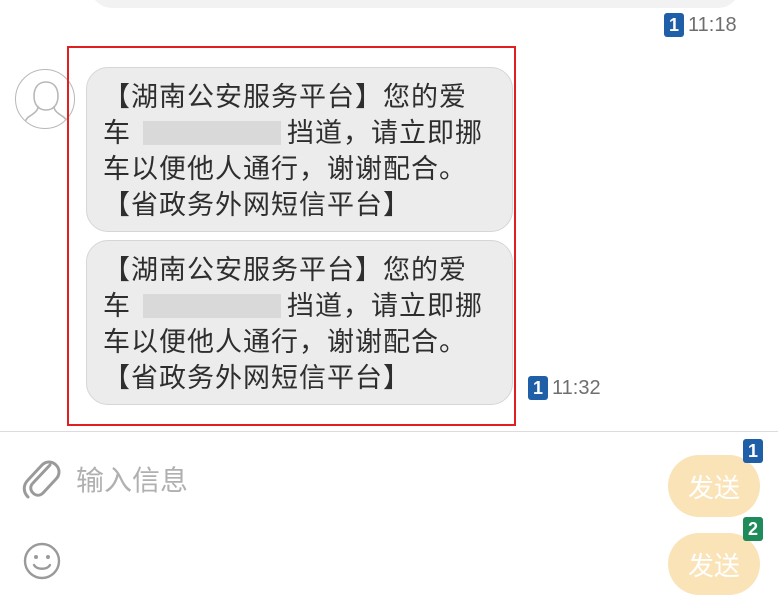  Describe the element at coordinates (41, 479) in the screenshot. I see `paperclip-icon` at that location.